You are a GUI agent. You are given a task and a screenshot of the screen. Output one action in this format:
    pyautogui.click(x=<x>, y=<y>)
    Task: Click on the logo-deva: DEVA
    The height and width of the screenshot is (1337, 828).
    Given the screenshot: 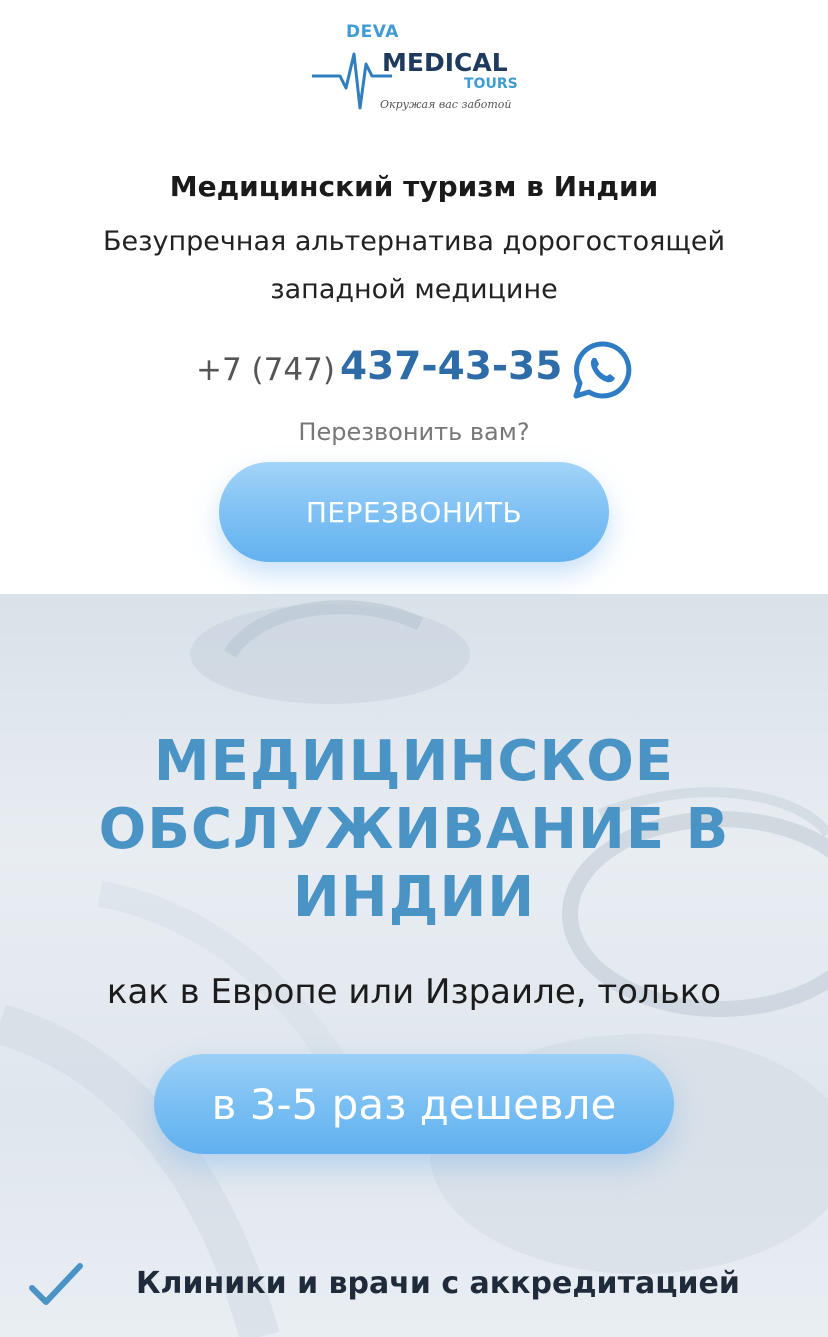 What is the action you would take?
    pyautogui.click(x=372, y=32)
    